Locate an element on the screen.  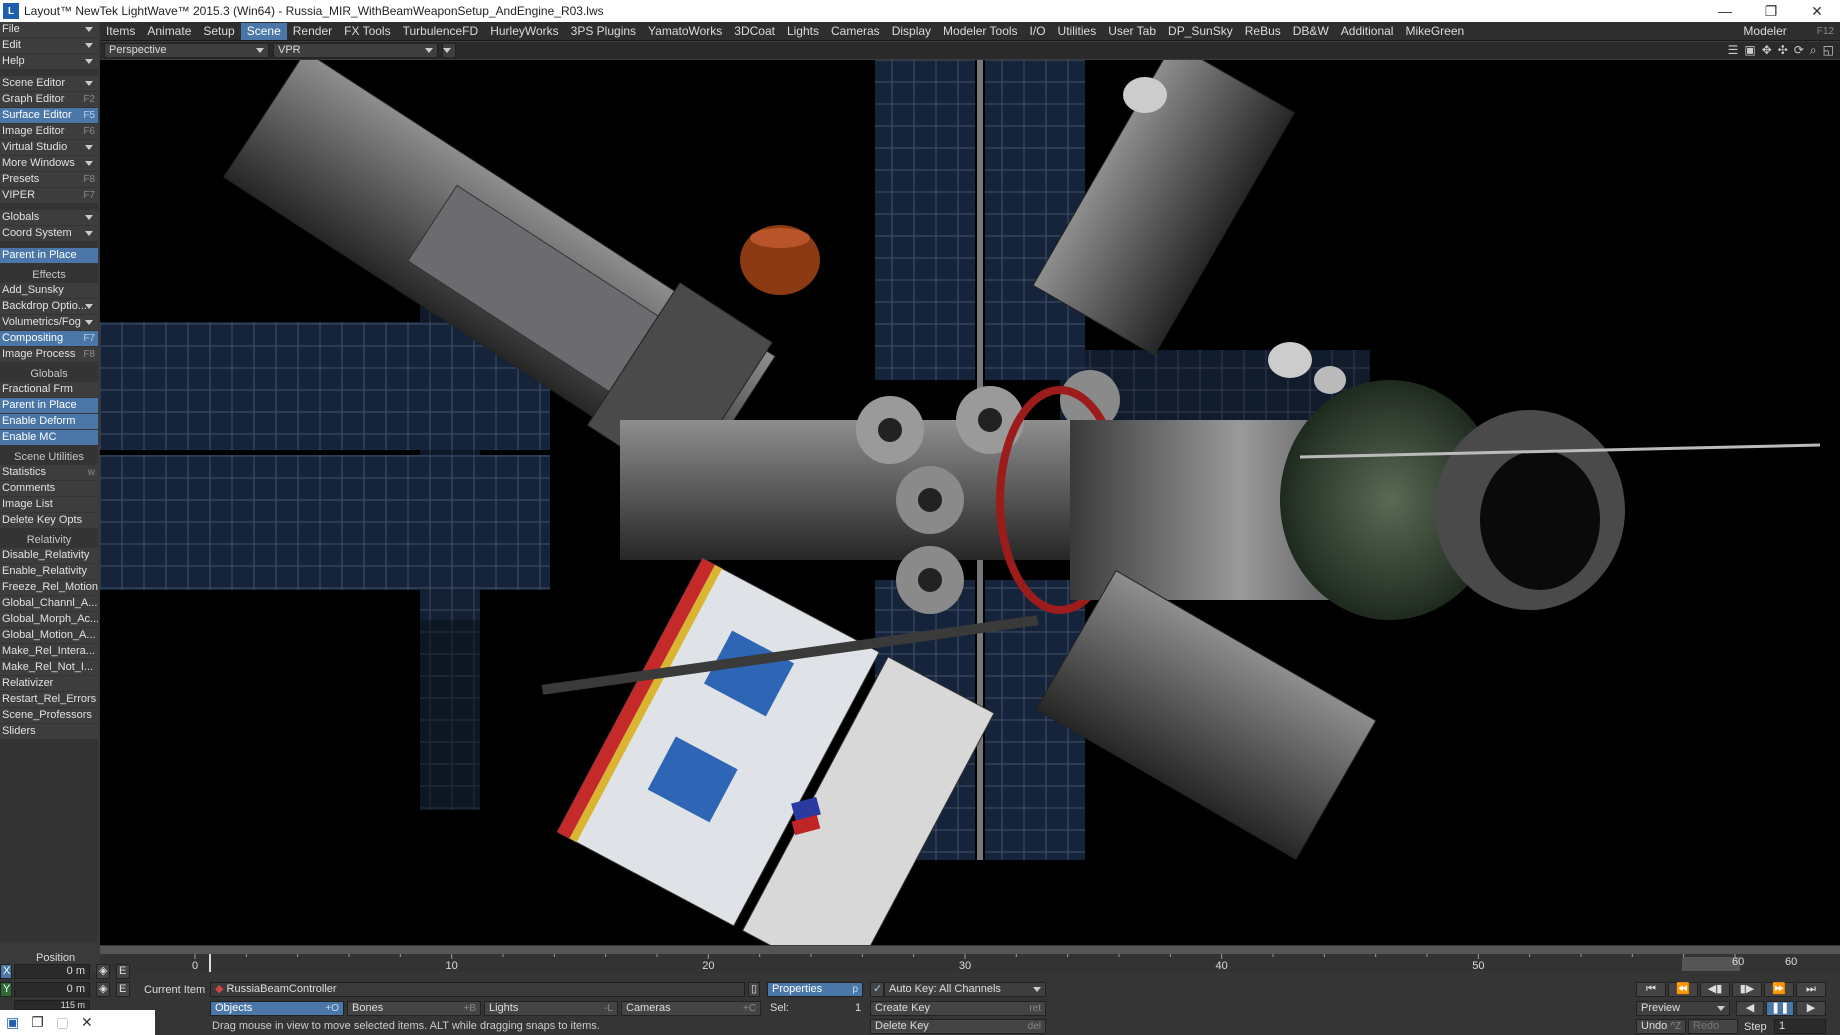
next-frame-icon: ▮▶ is located at coordinates (1747, 989).